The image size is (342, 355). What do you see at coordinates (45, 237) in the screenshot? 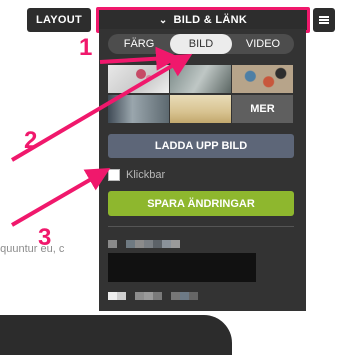
I see `annotation-number-3: 3` at bounding box center [45, 237].